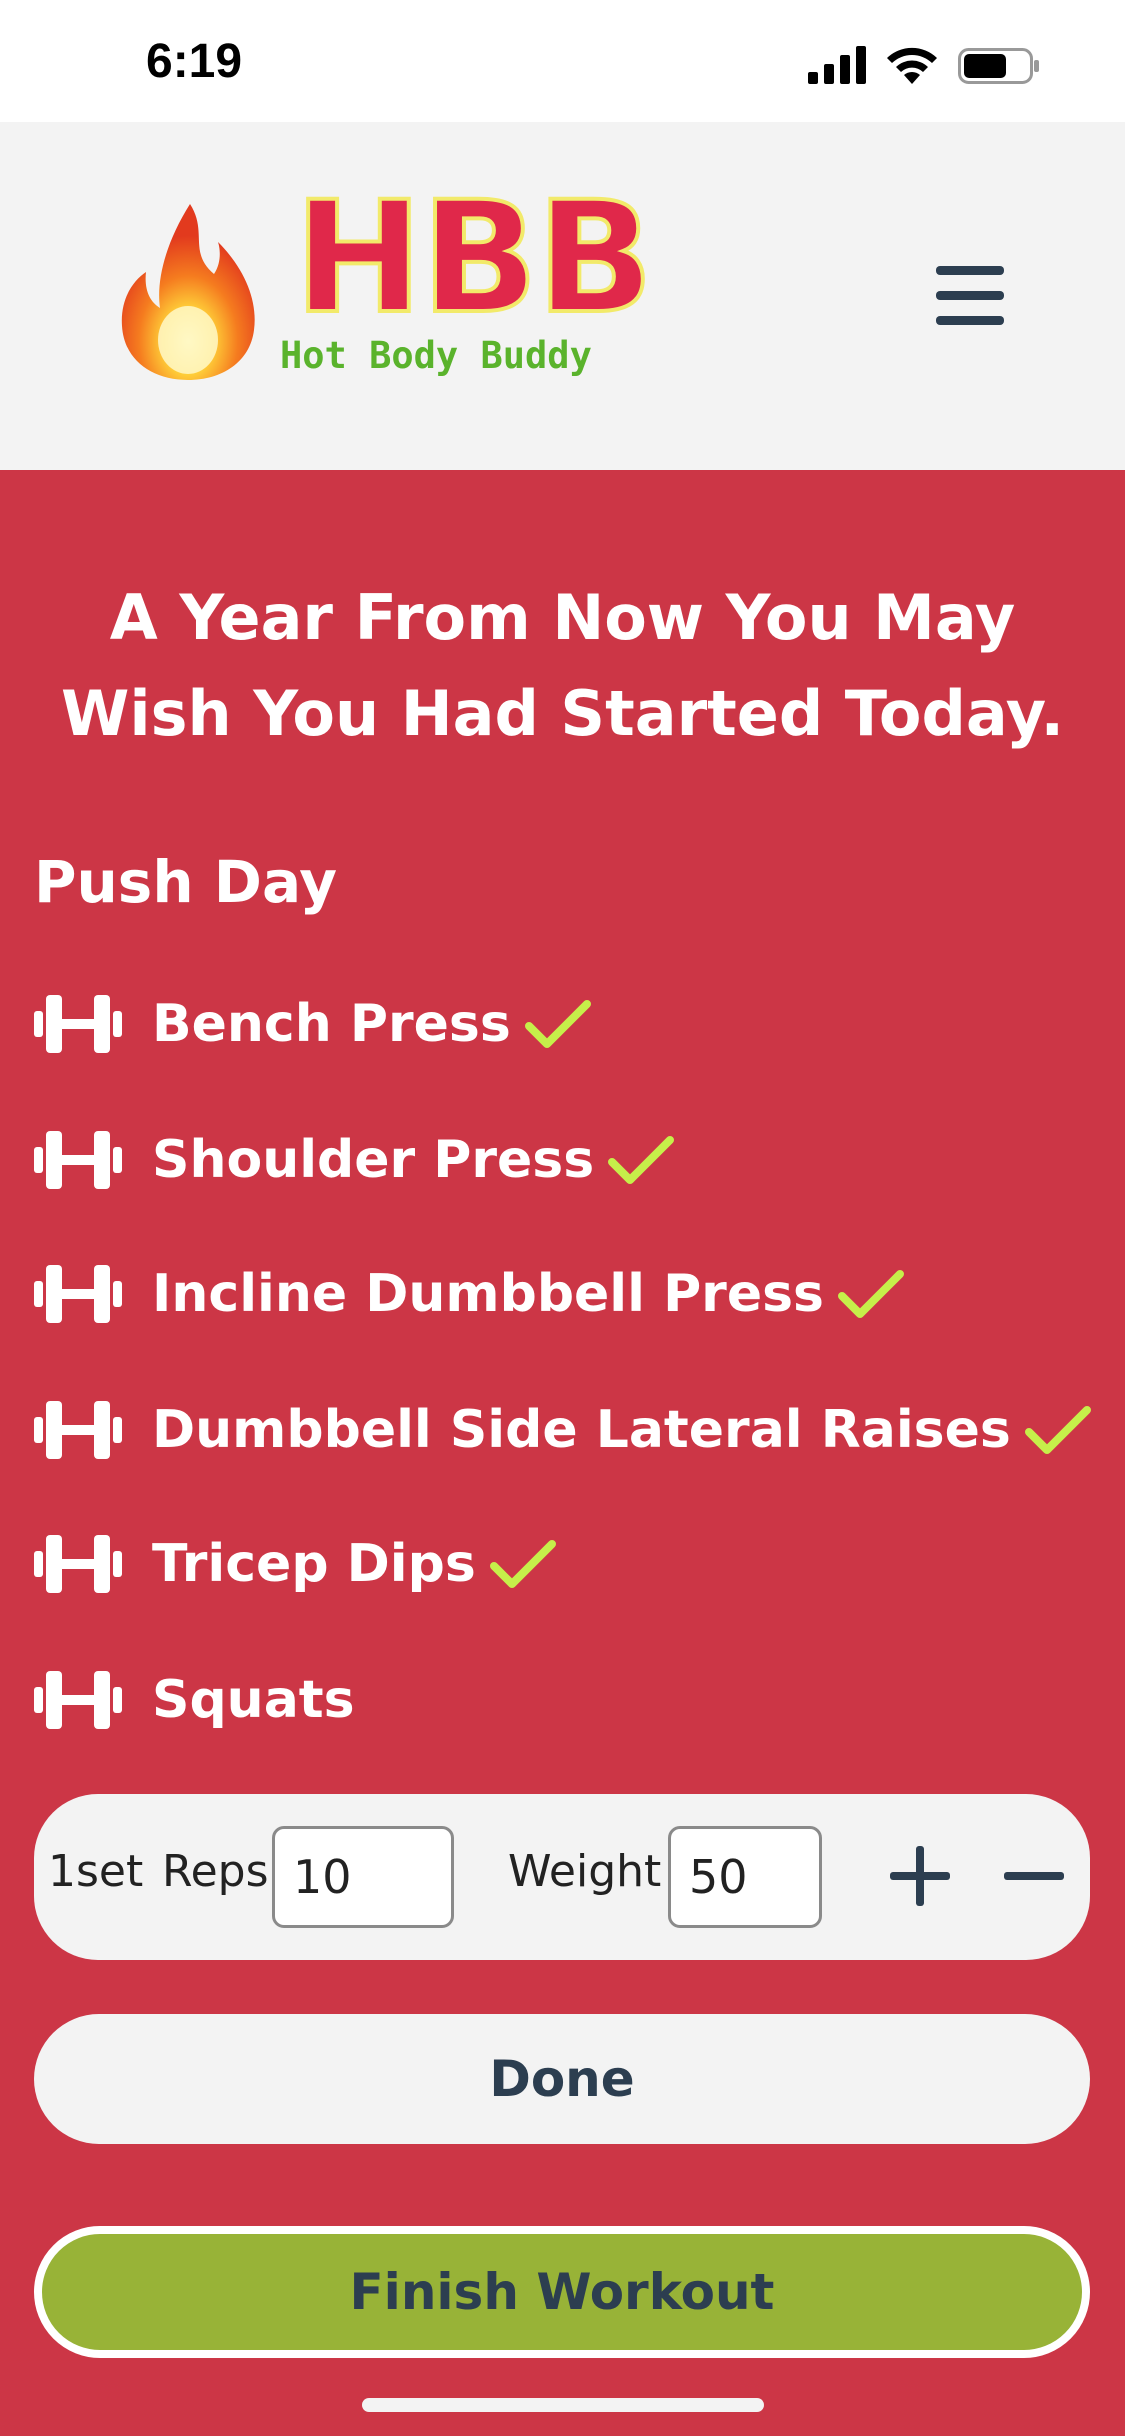 The image size is (1125, 2436). Describe the element at coordinates (968, 295) in the screenshot. I see `hamburger-menu-icon` at that location.